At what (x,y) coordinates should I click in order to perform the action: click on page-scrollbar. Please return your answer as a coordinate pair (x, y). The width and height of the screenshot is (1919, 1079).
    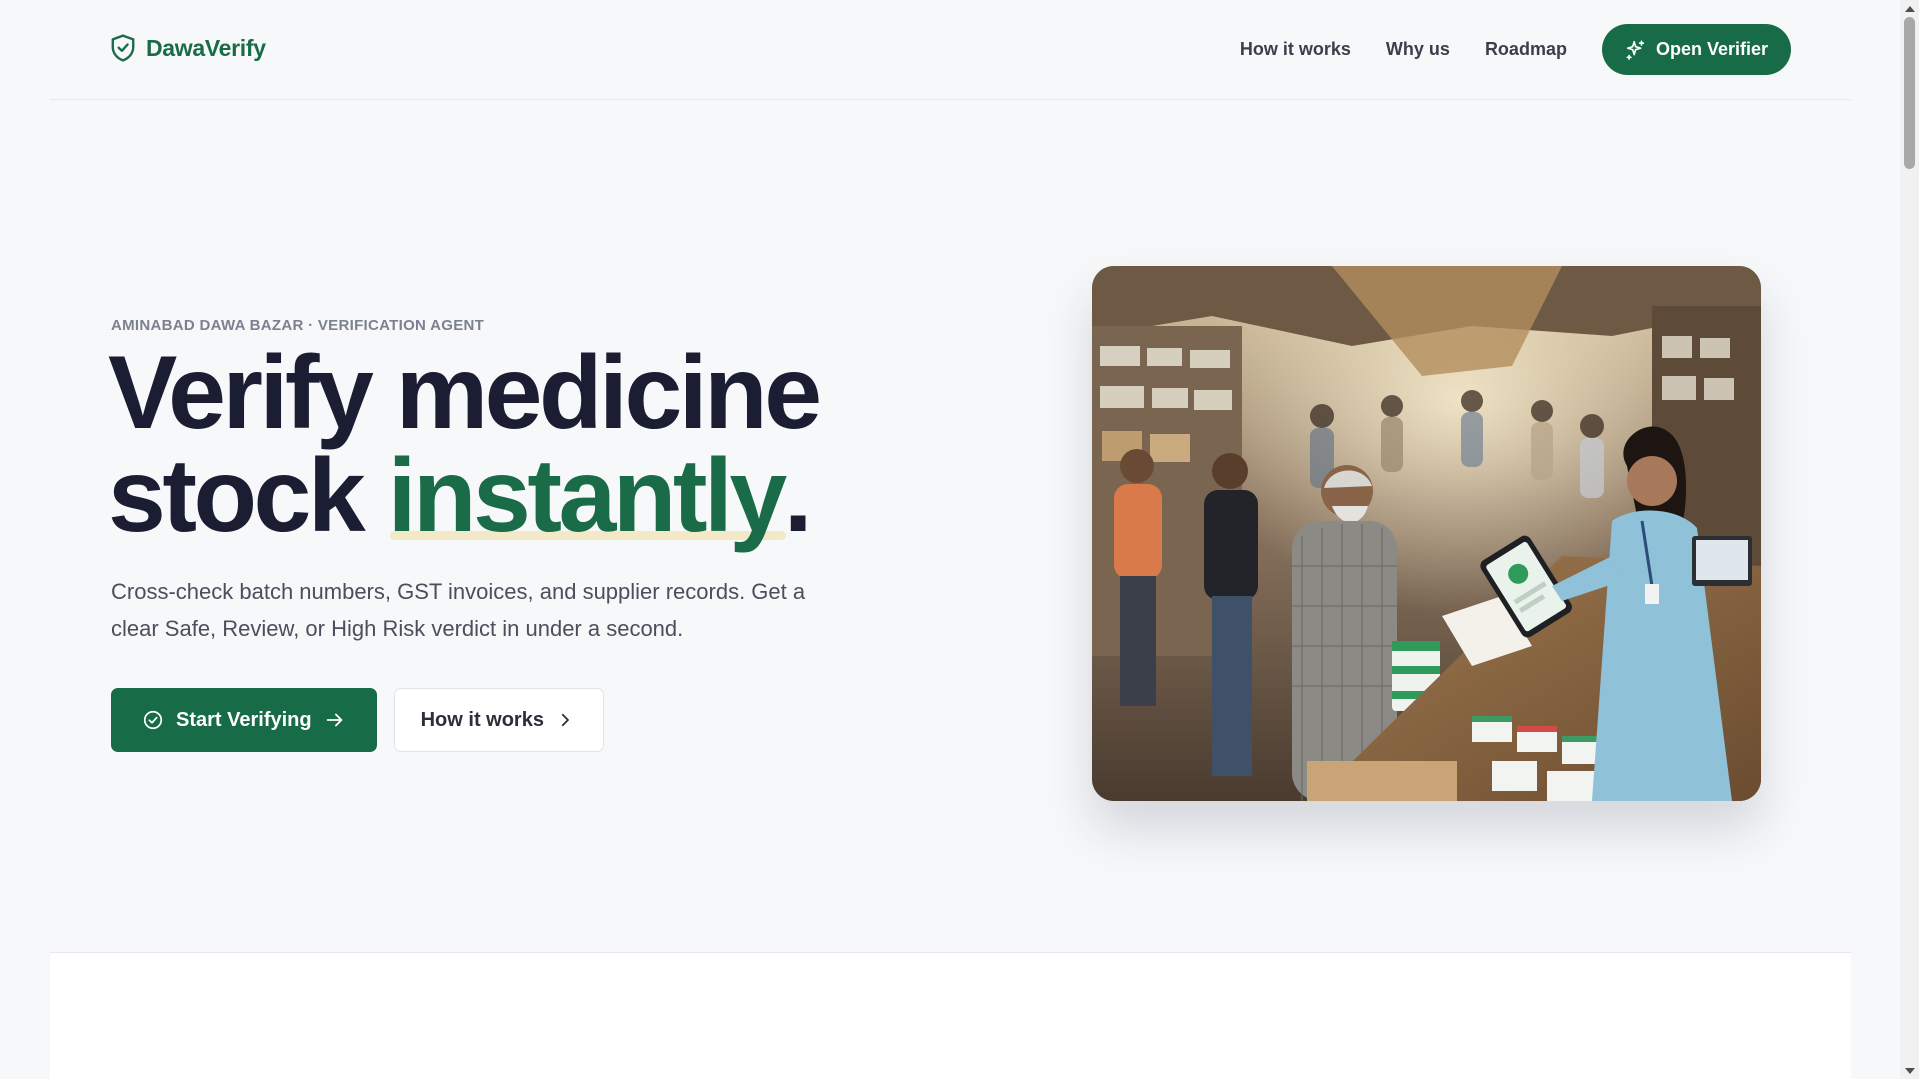
    Looking at the image, I should click on (1909, 539).